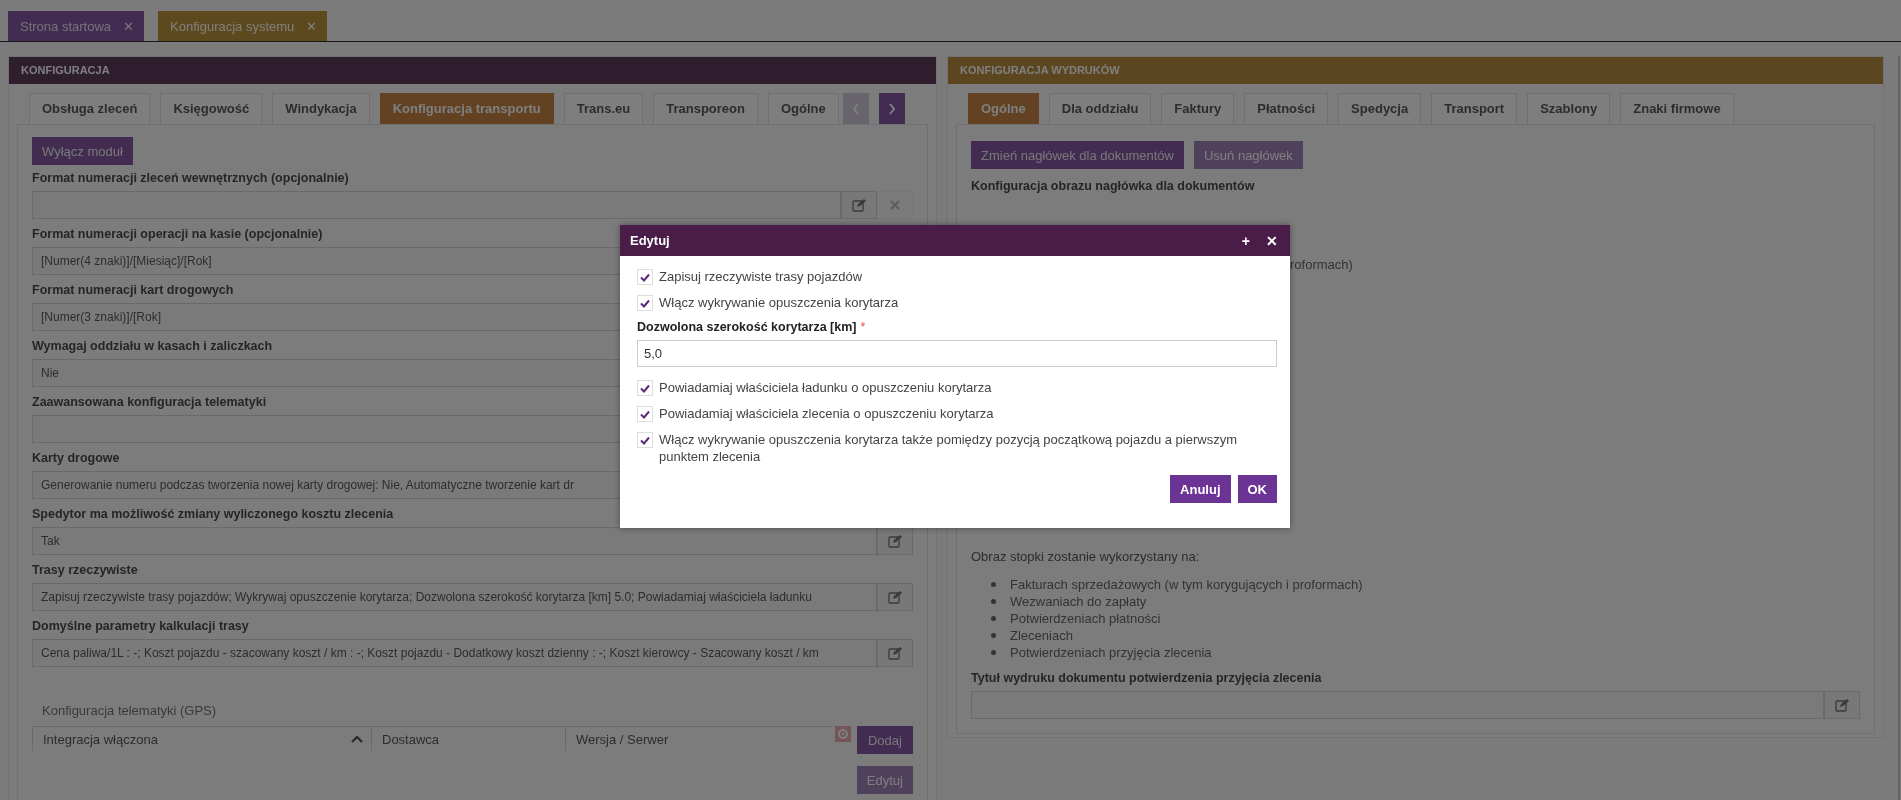  What do you see at coordinates (1186, 584) in the screenshot?
I see `list-item: Fakturach sprzedażowych (w tym korygujących i proformach)` at bounding box center [1186, 584].